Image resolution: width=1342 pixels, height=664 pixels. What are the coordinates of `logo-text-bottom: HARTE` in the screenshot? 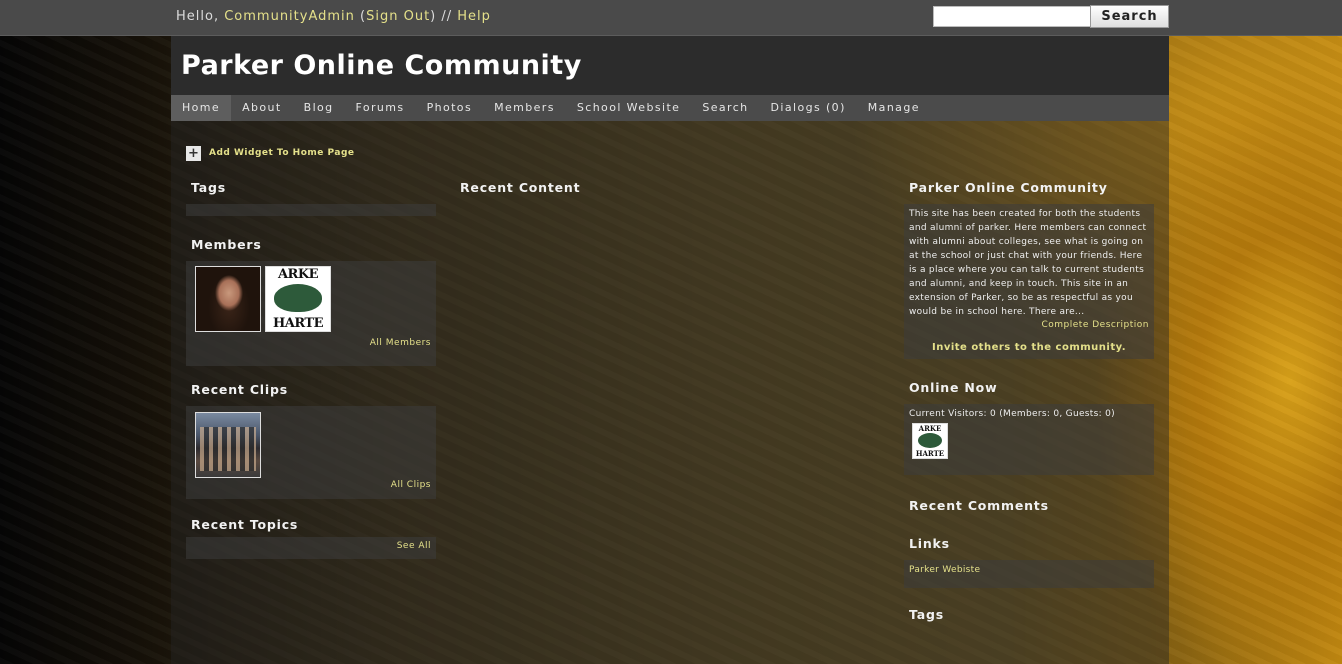 It's located at (298, 323).